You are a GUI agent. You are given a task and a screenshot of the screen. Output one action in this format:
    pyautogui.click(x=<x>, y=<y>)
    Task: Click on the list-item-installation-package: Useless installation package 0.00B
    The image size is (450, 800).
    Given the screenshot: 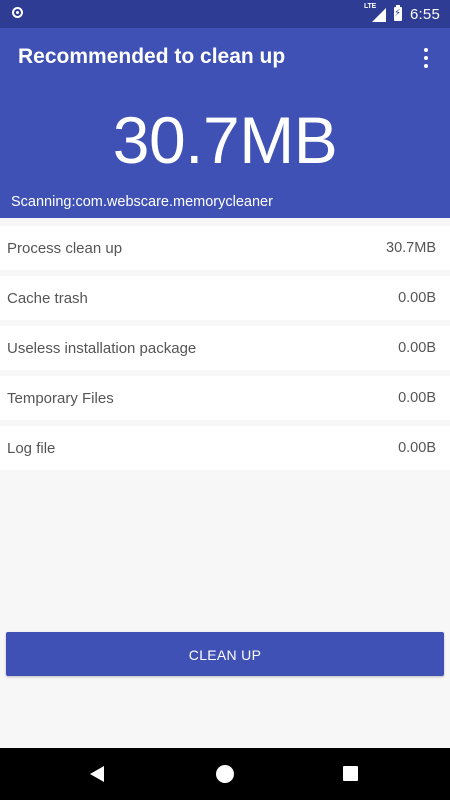 What is the action you would take?
    pyautogui.click(x=225, y=348)
    